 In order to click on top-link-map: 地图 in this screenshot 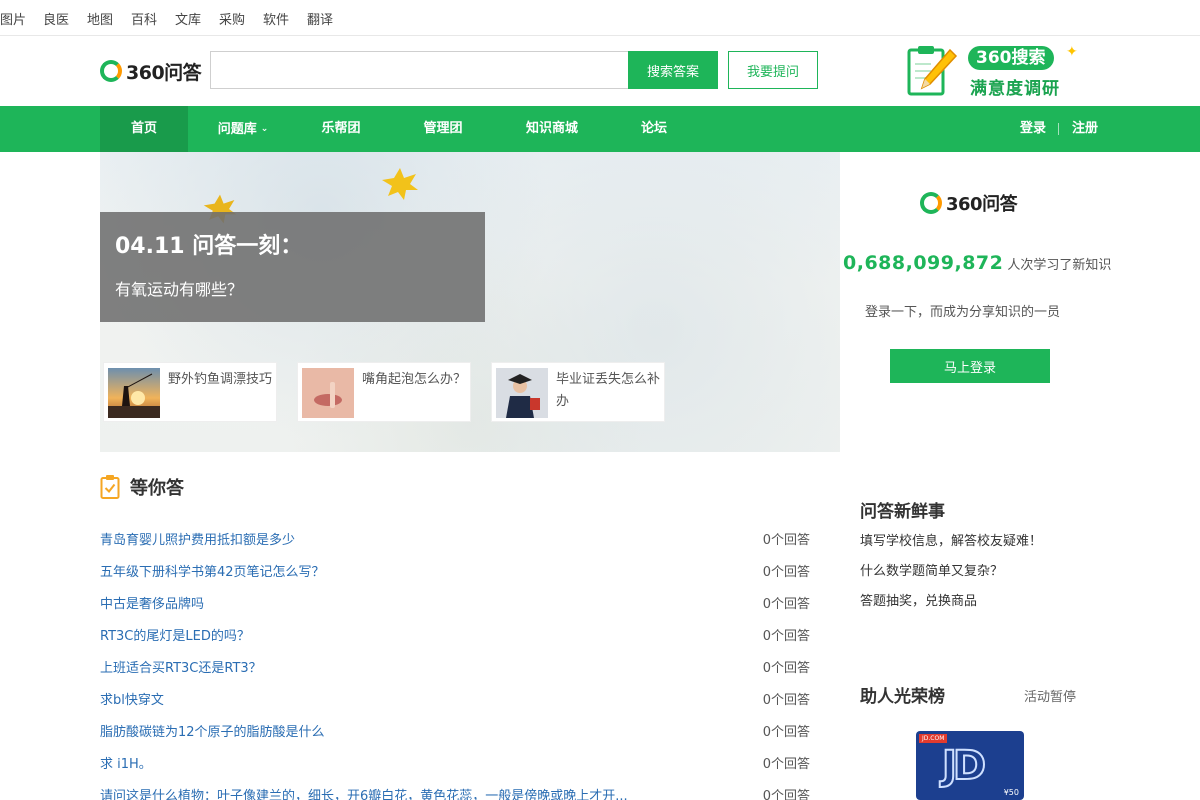, I will do `click(100, 18)`.